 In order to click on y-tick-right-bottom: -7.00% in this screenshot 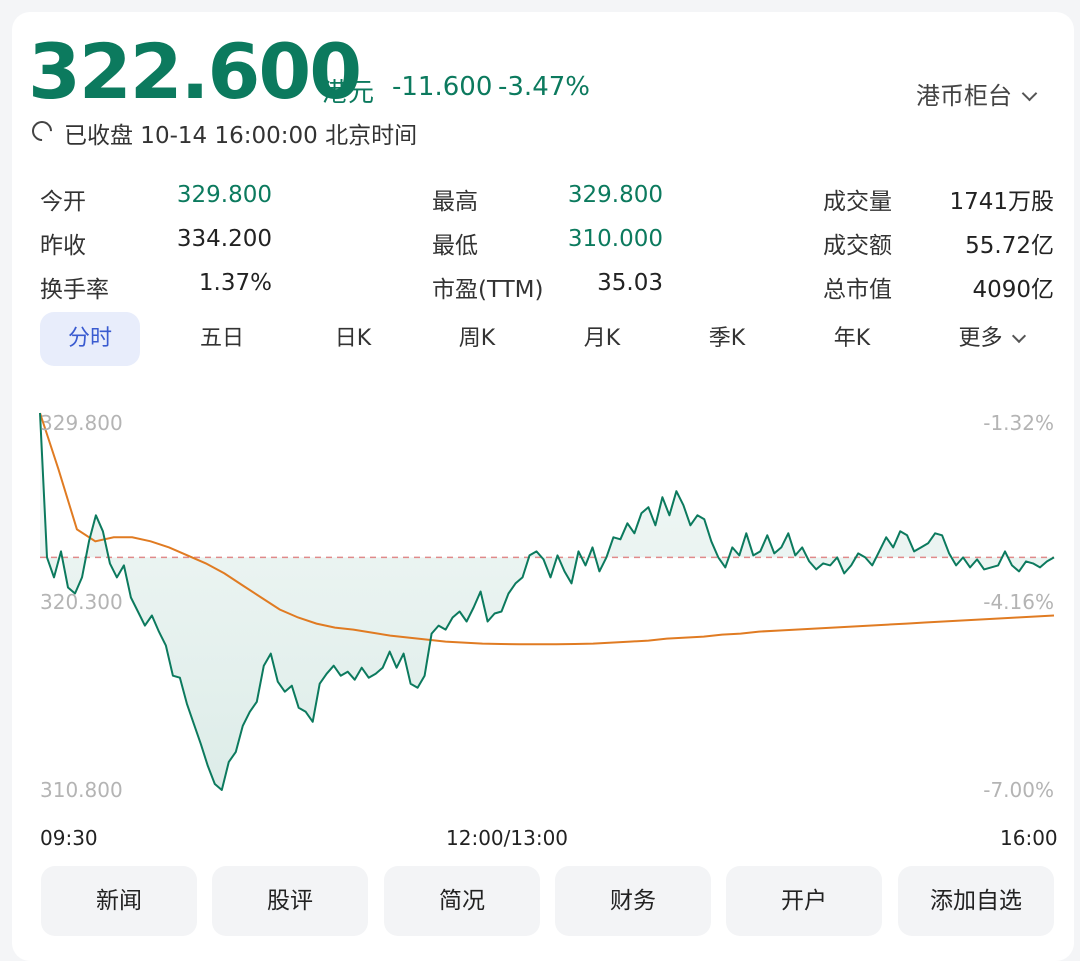, I will do `click(1018, 790)`.